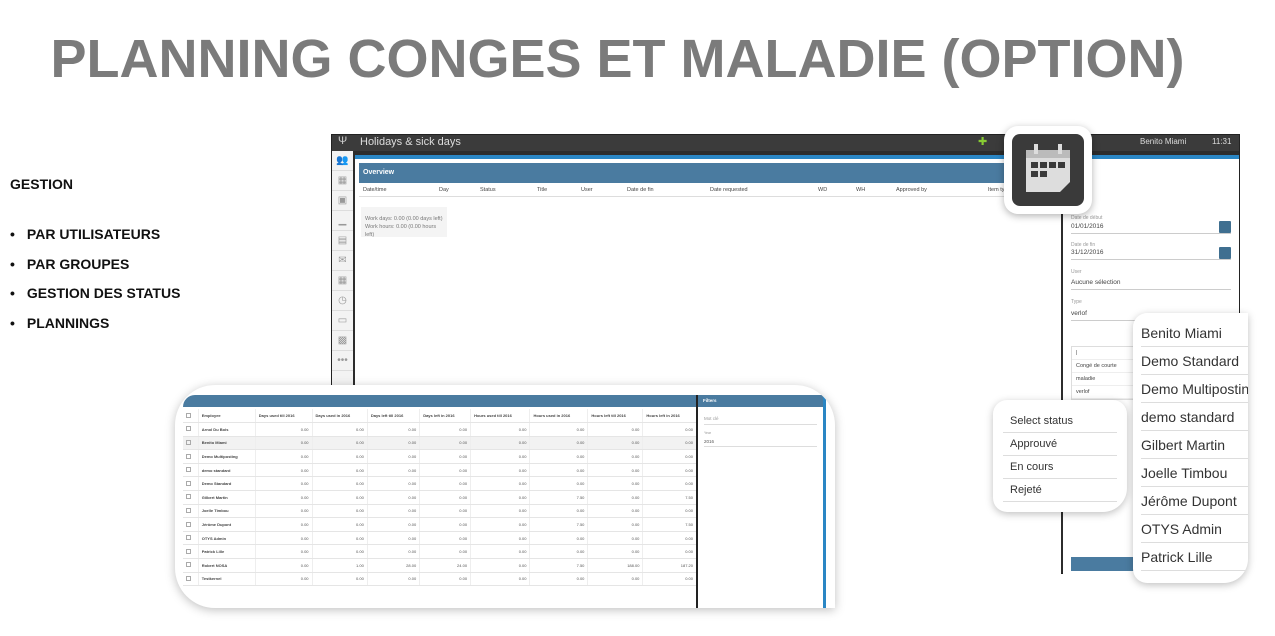  Describe the element at coordinates (340, 416) in the screenshot. I see `column-header: Days used in 2016` at that location.